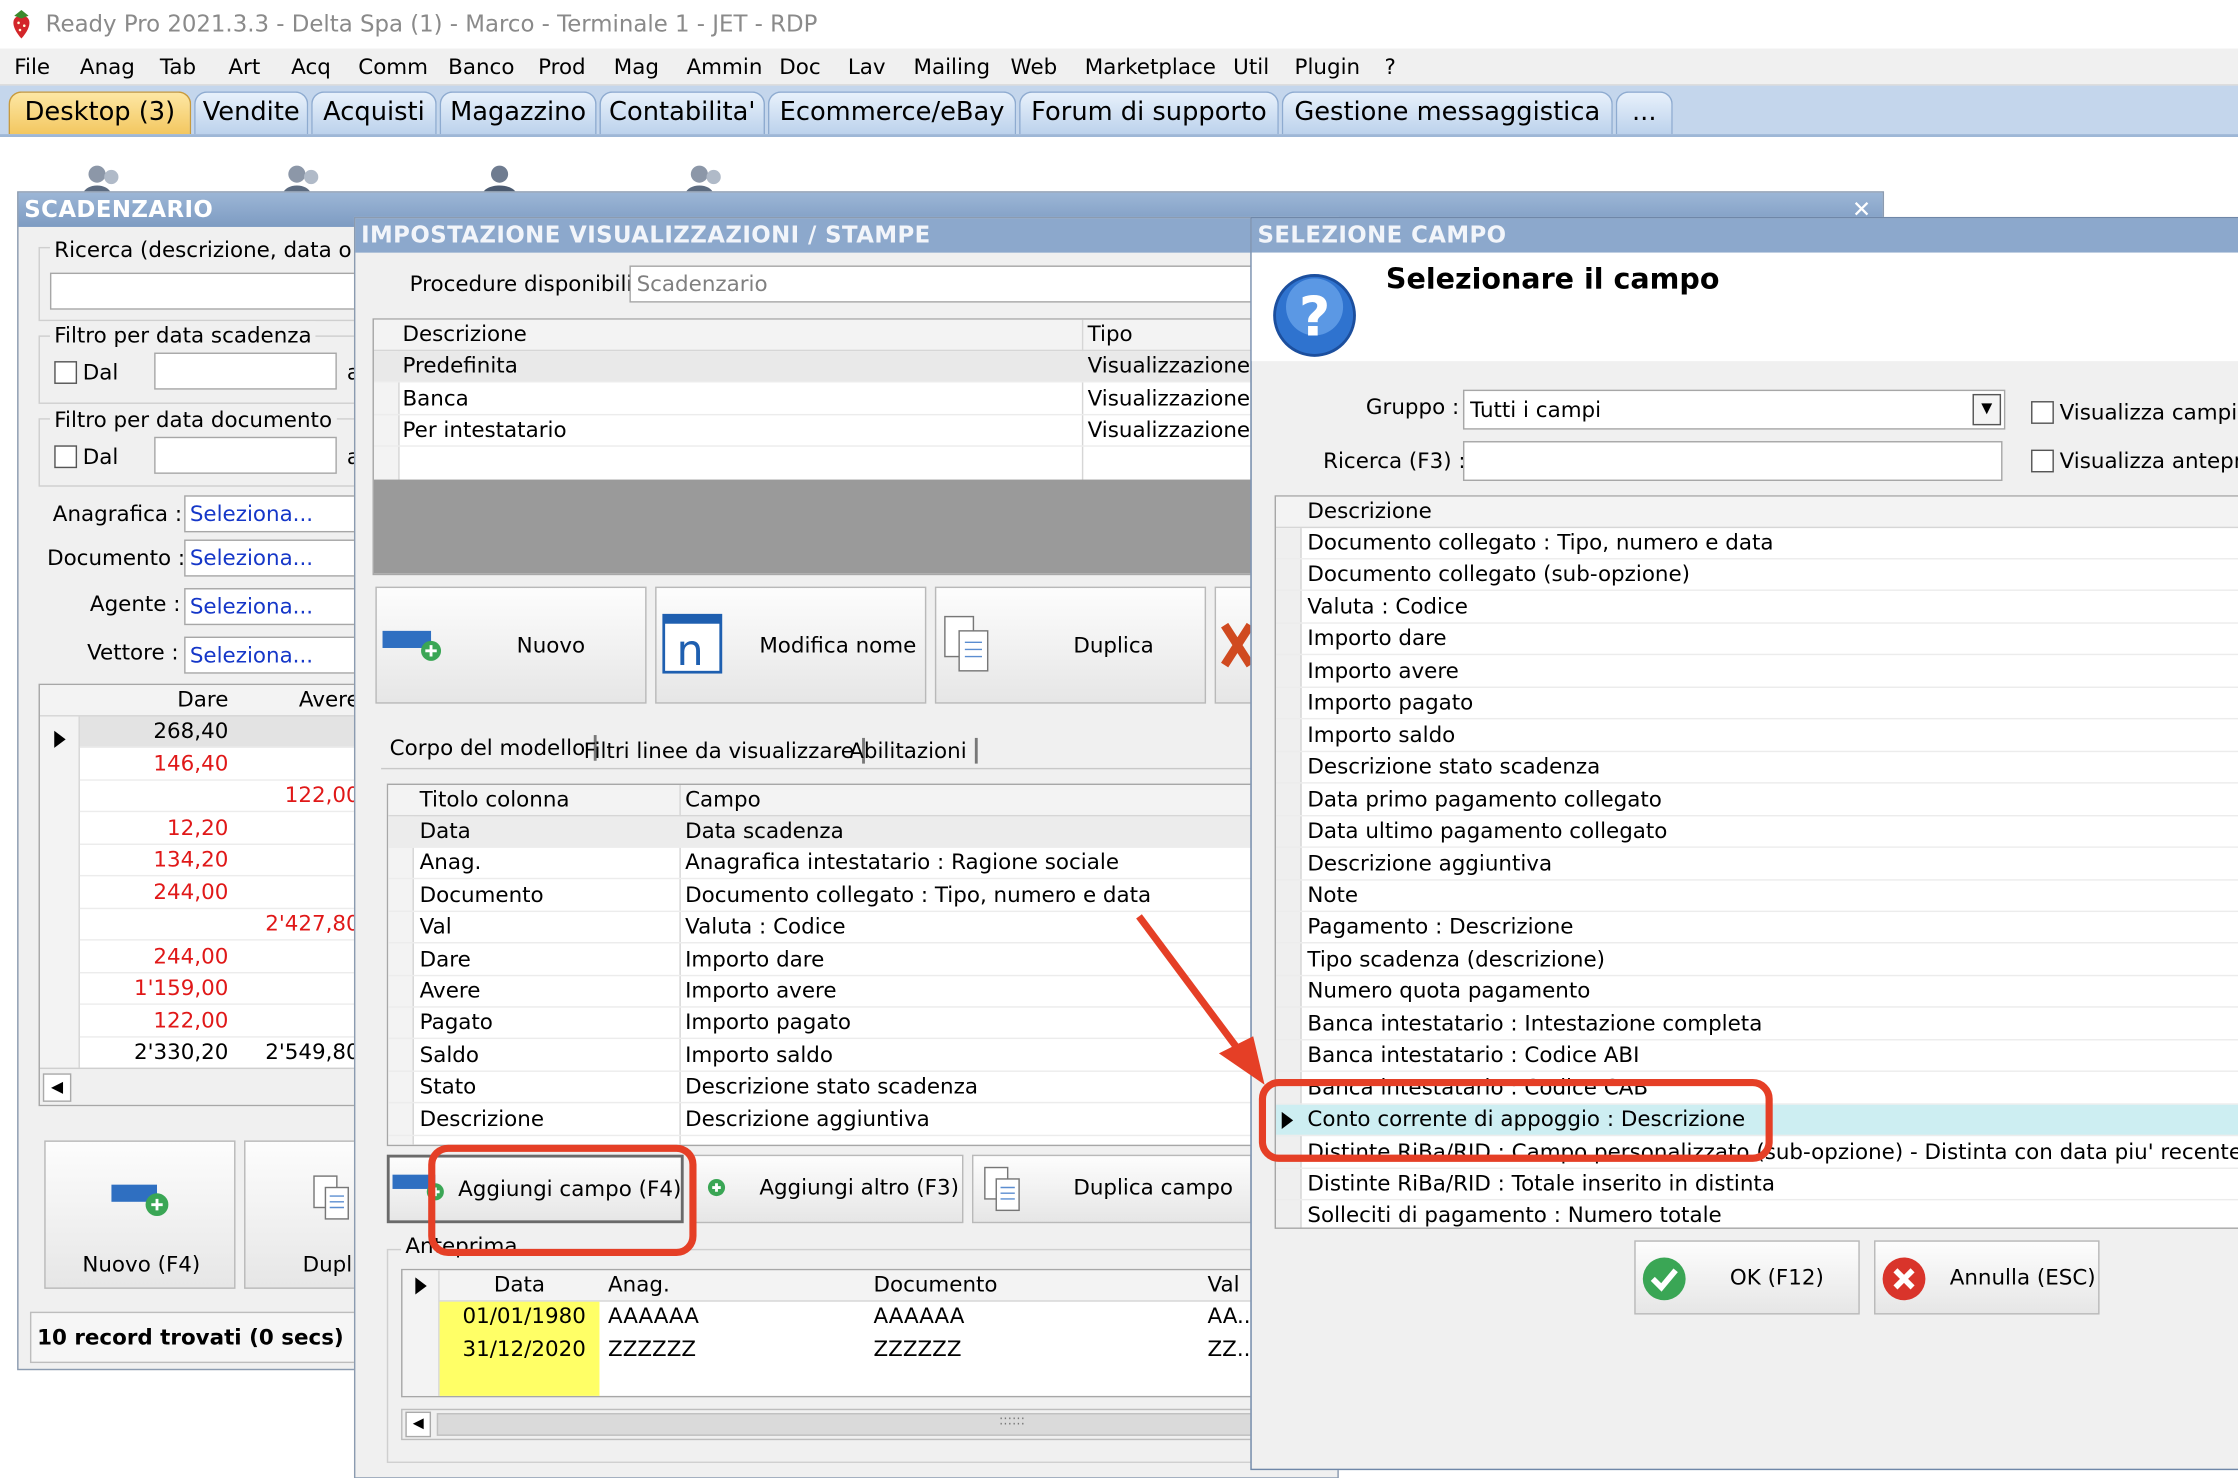 This screenshot has height=1478, width=2238. Describe the element at coordinates (245, 455) in the screenshot. I see `doc-date-from-input` at that location.